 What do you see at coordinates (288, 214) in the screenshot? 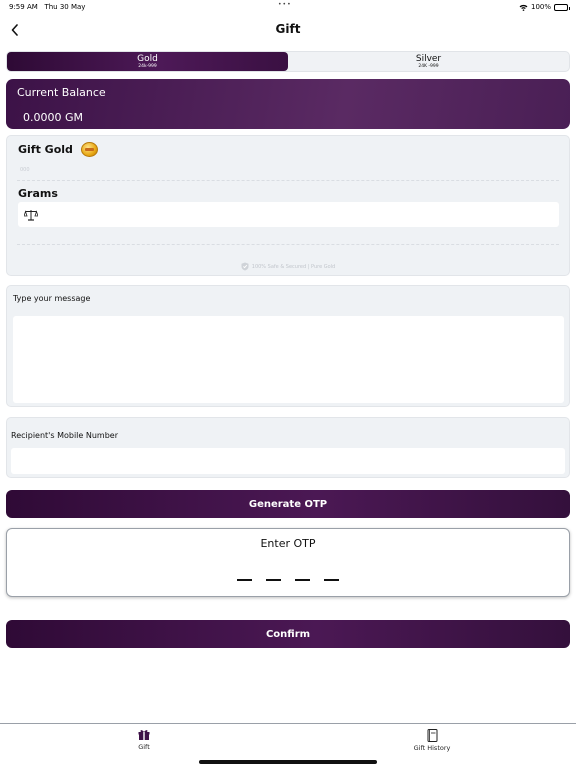
I see `grams-input` at bounding box center [288, 214].